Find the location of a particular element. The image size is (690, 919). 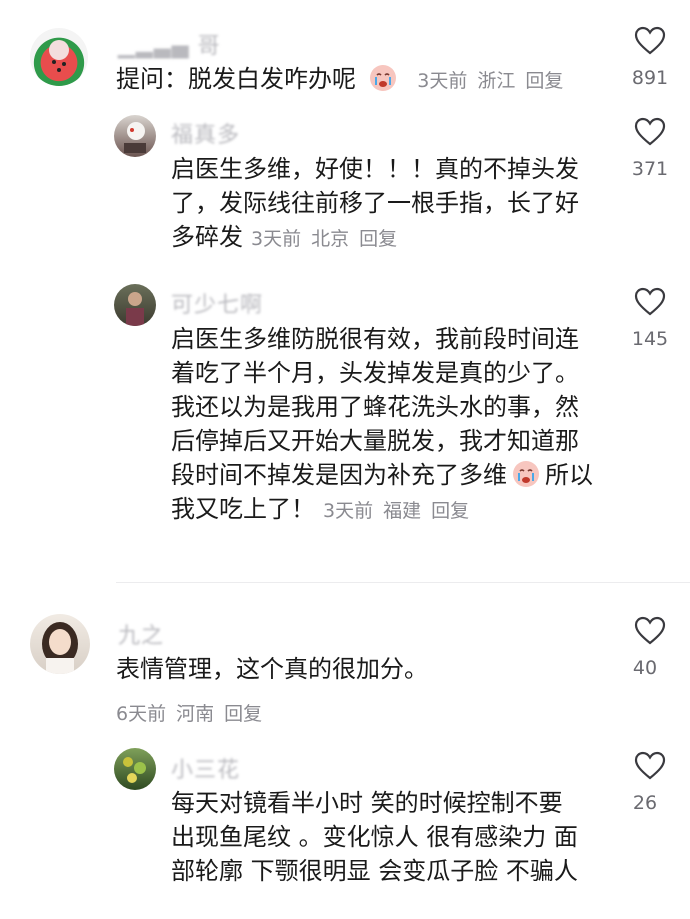

comment-meta: 3天前 浙江 回复 is located at coordinates (495, 81).